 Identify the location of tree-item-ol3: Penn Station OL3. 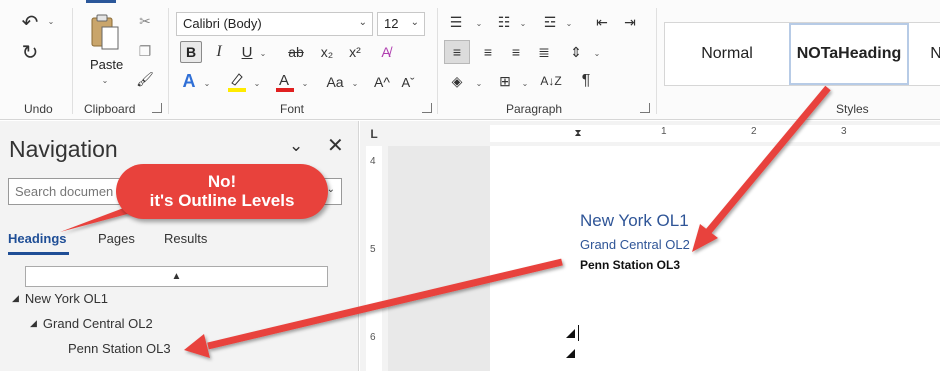
(119, 348).